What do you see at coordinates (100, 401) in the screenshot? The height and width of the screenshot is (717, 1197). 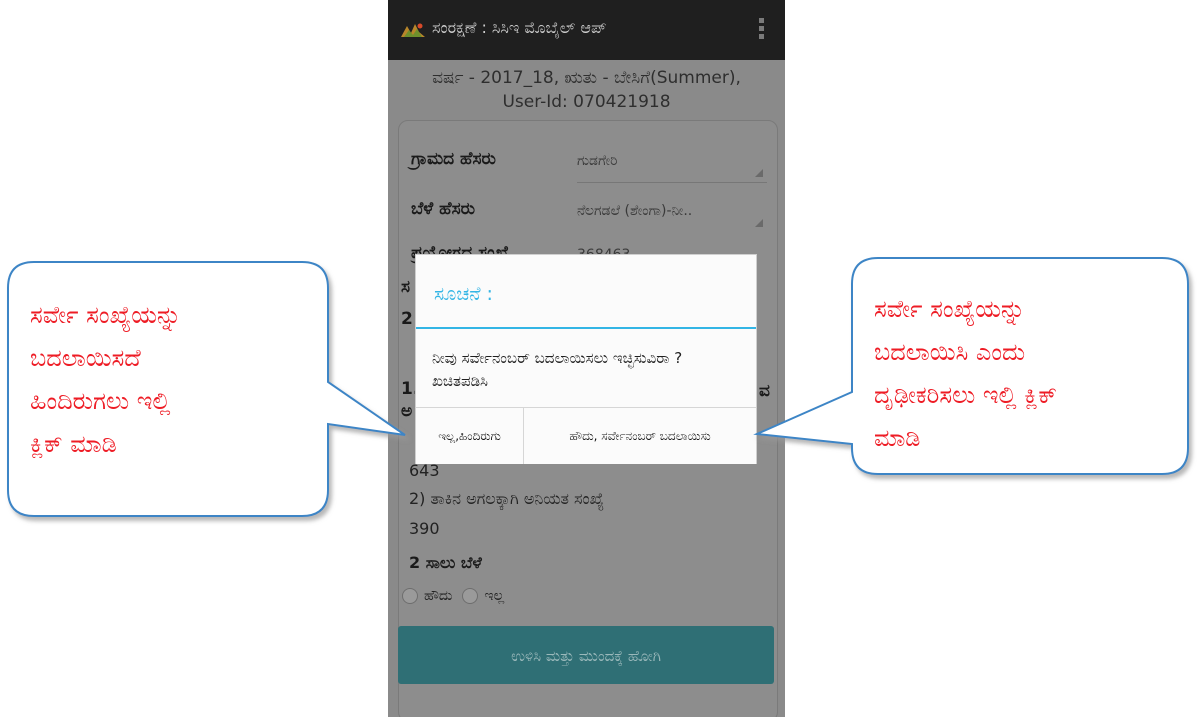 I see `left-callout-line: ಹಿಂದಿರುಗಲು ಇಲ್ಲಿ` at bounding box center [100, 401].